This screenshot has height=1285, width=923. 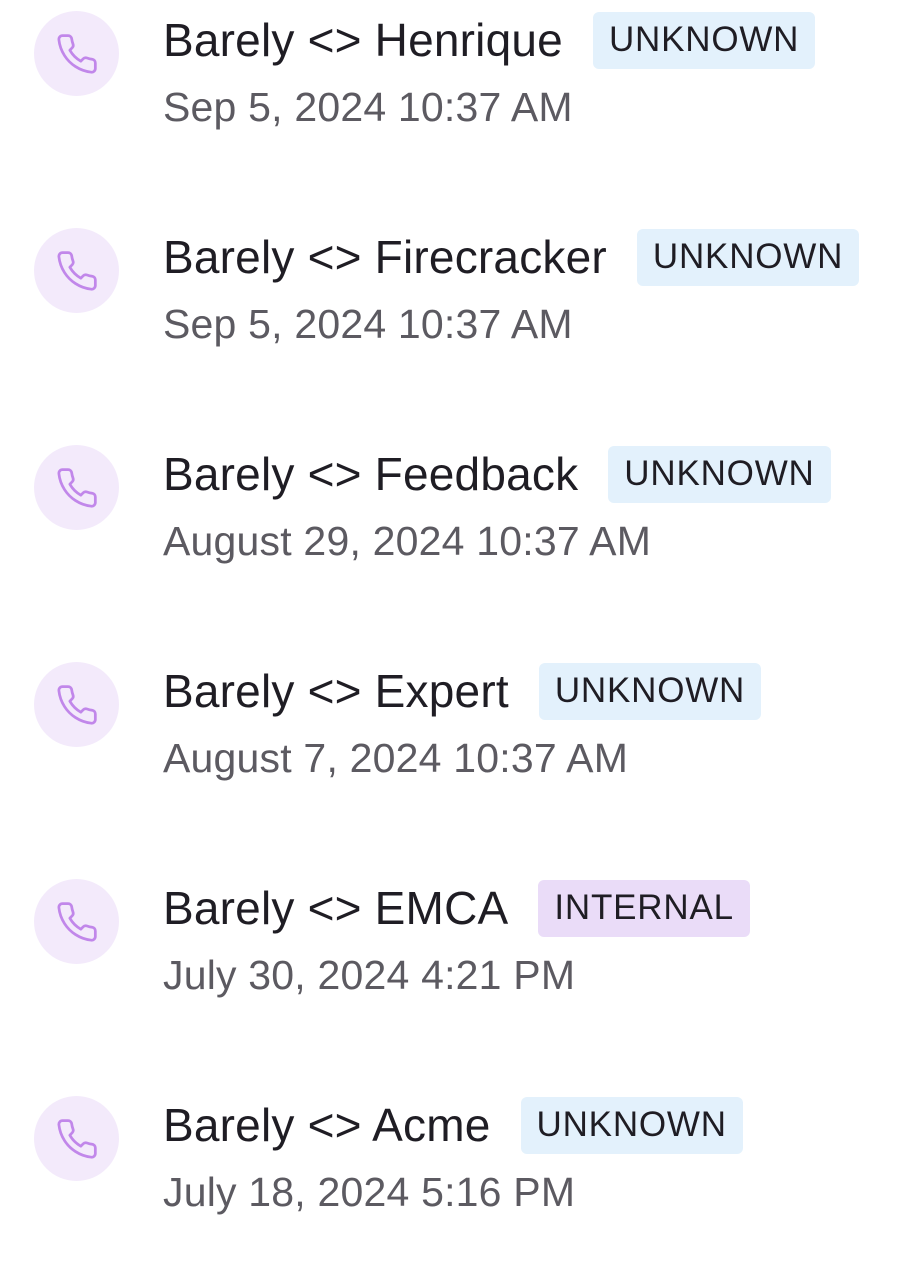 What do you see at coordinates (327, 1125) in the screenshot?
I see `call-title: Barely <> Acme` at bounding box center [327, 1125].